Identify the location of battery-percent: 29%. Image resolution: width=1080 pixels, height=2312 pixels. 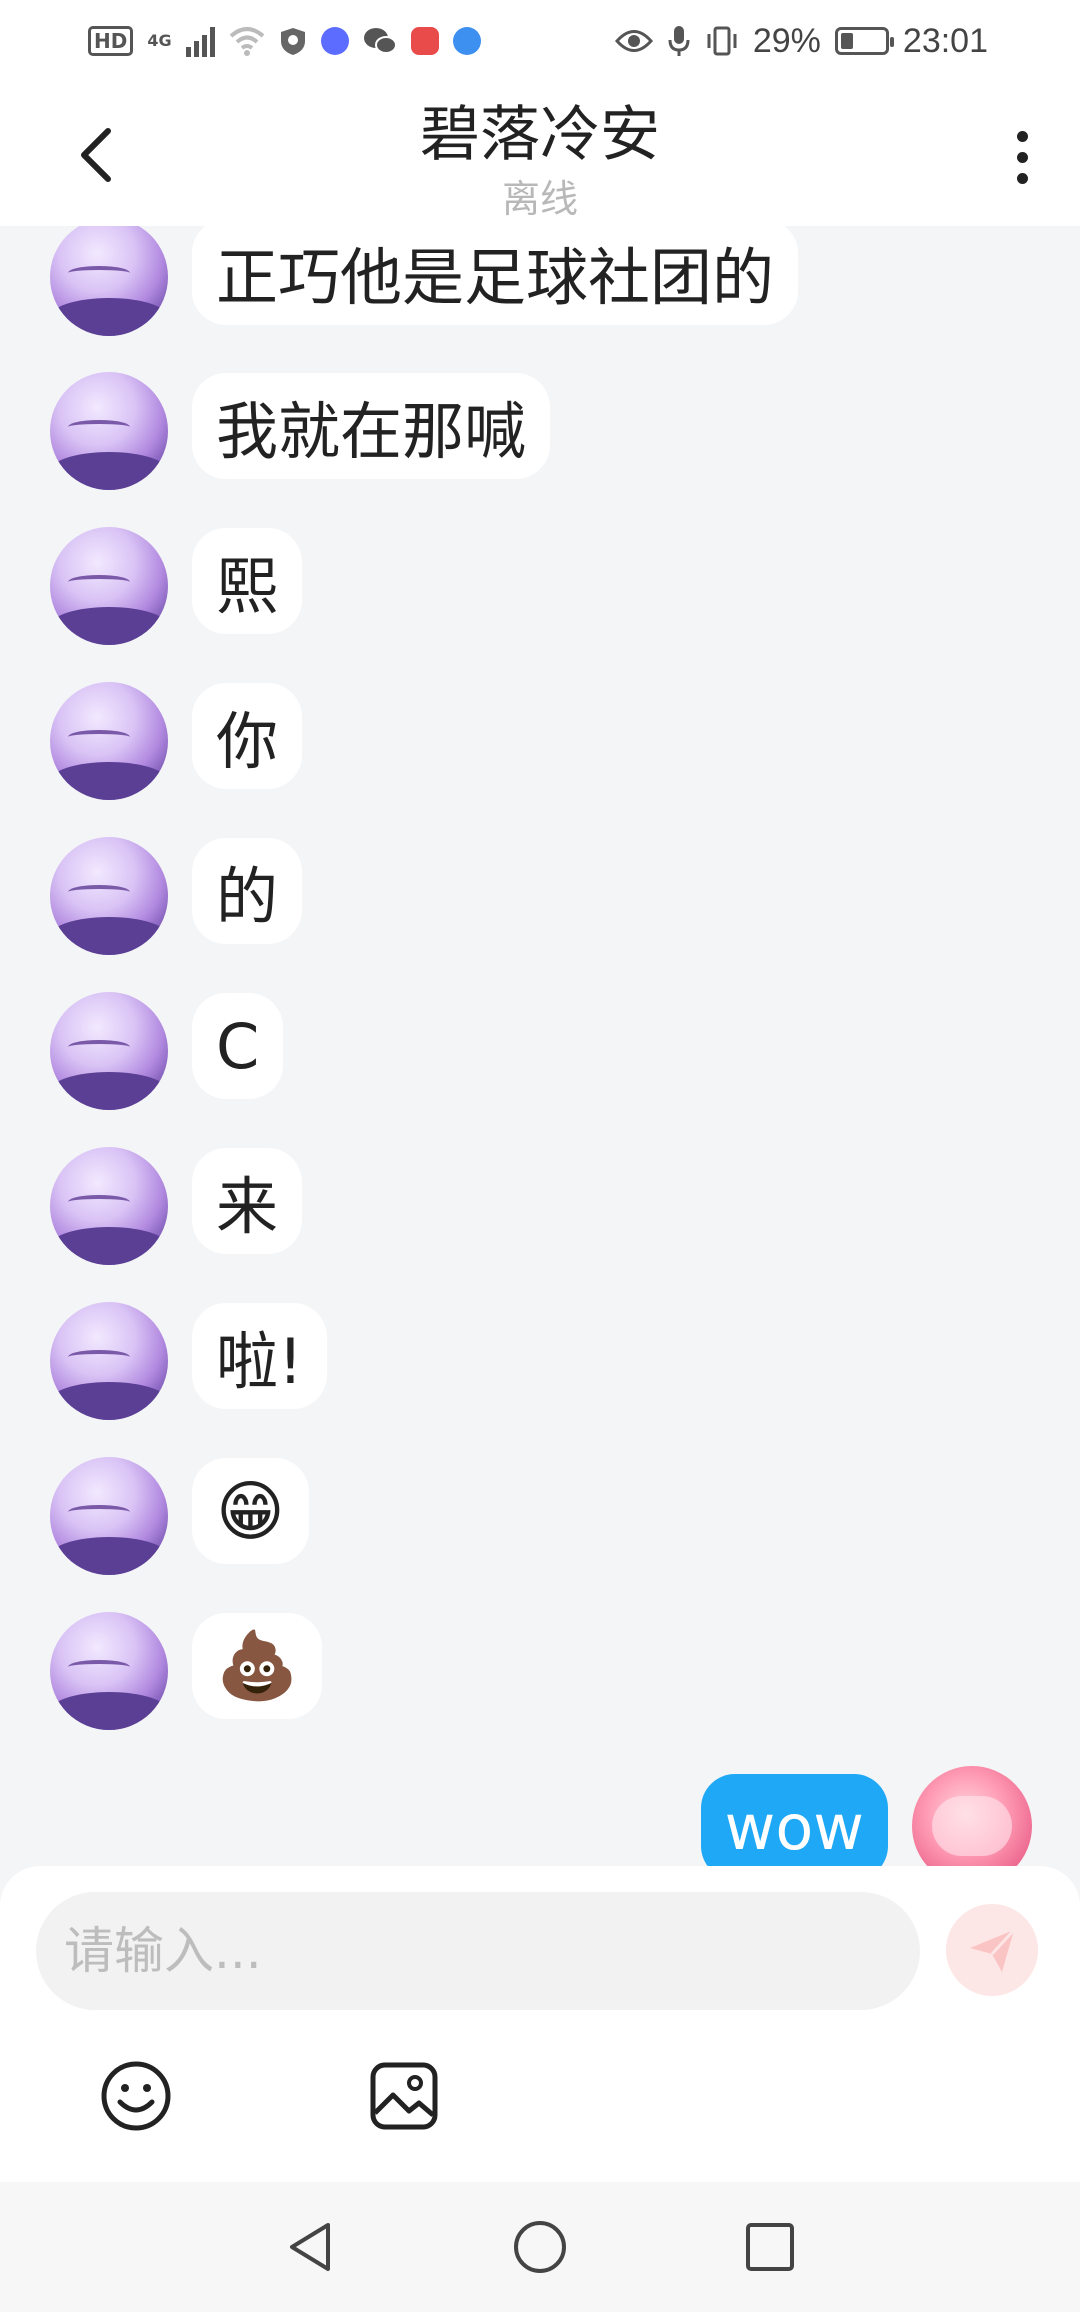
(786, 40).